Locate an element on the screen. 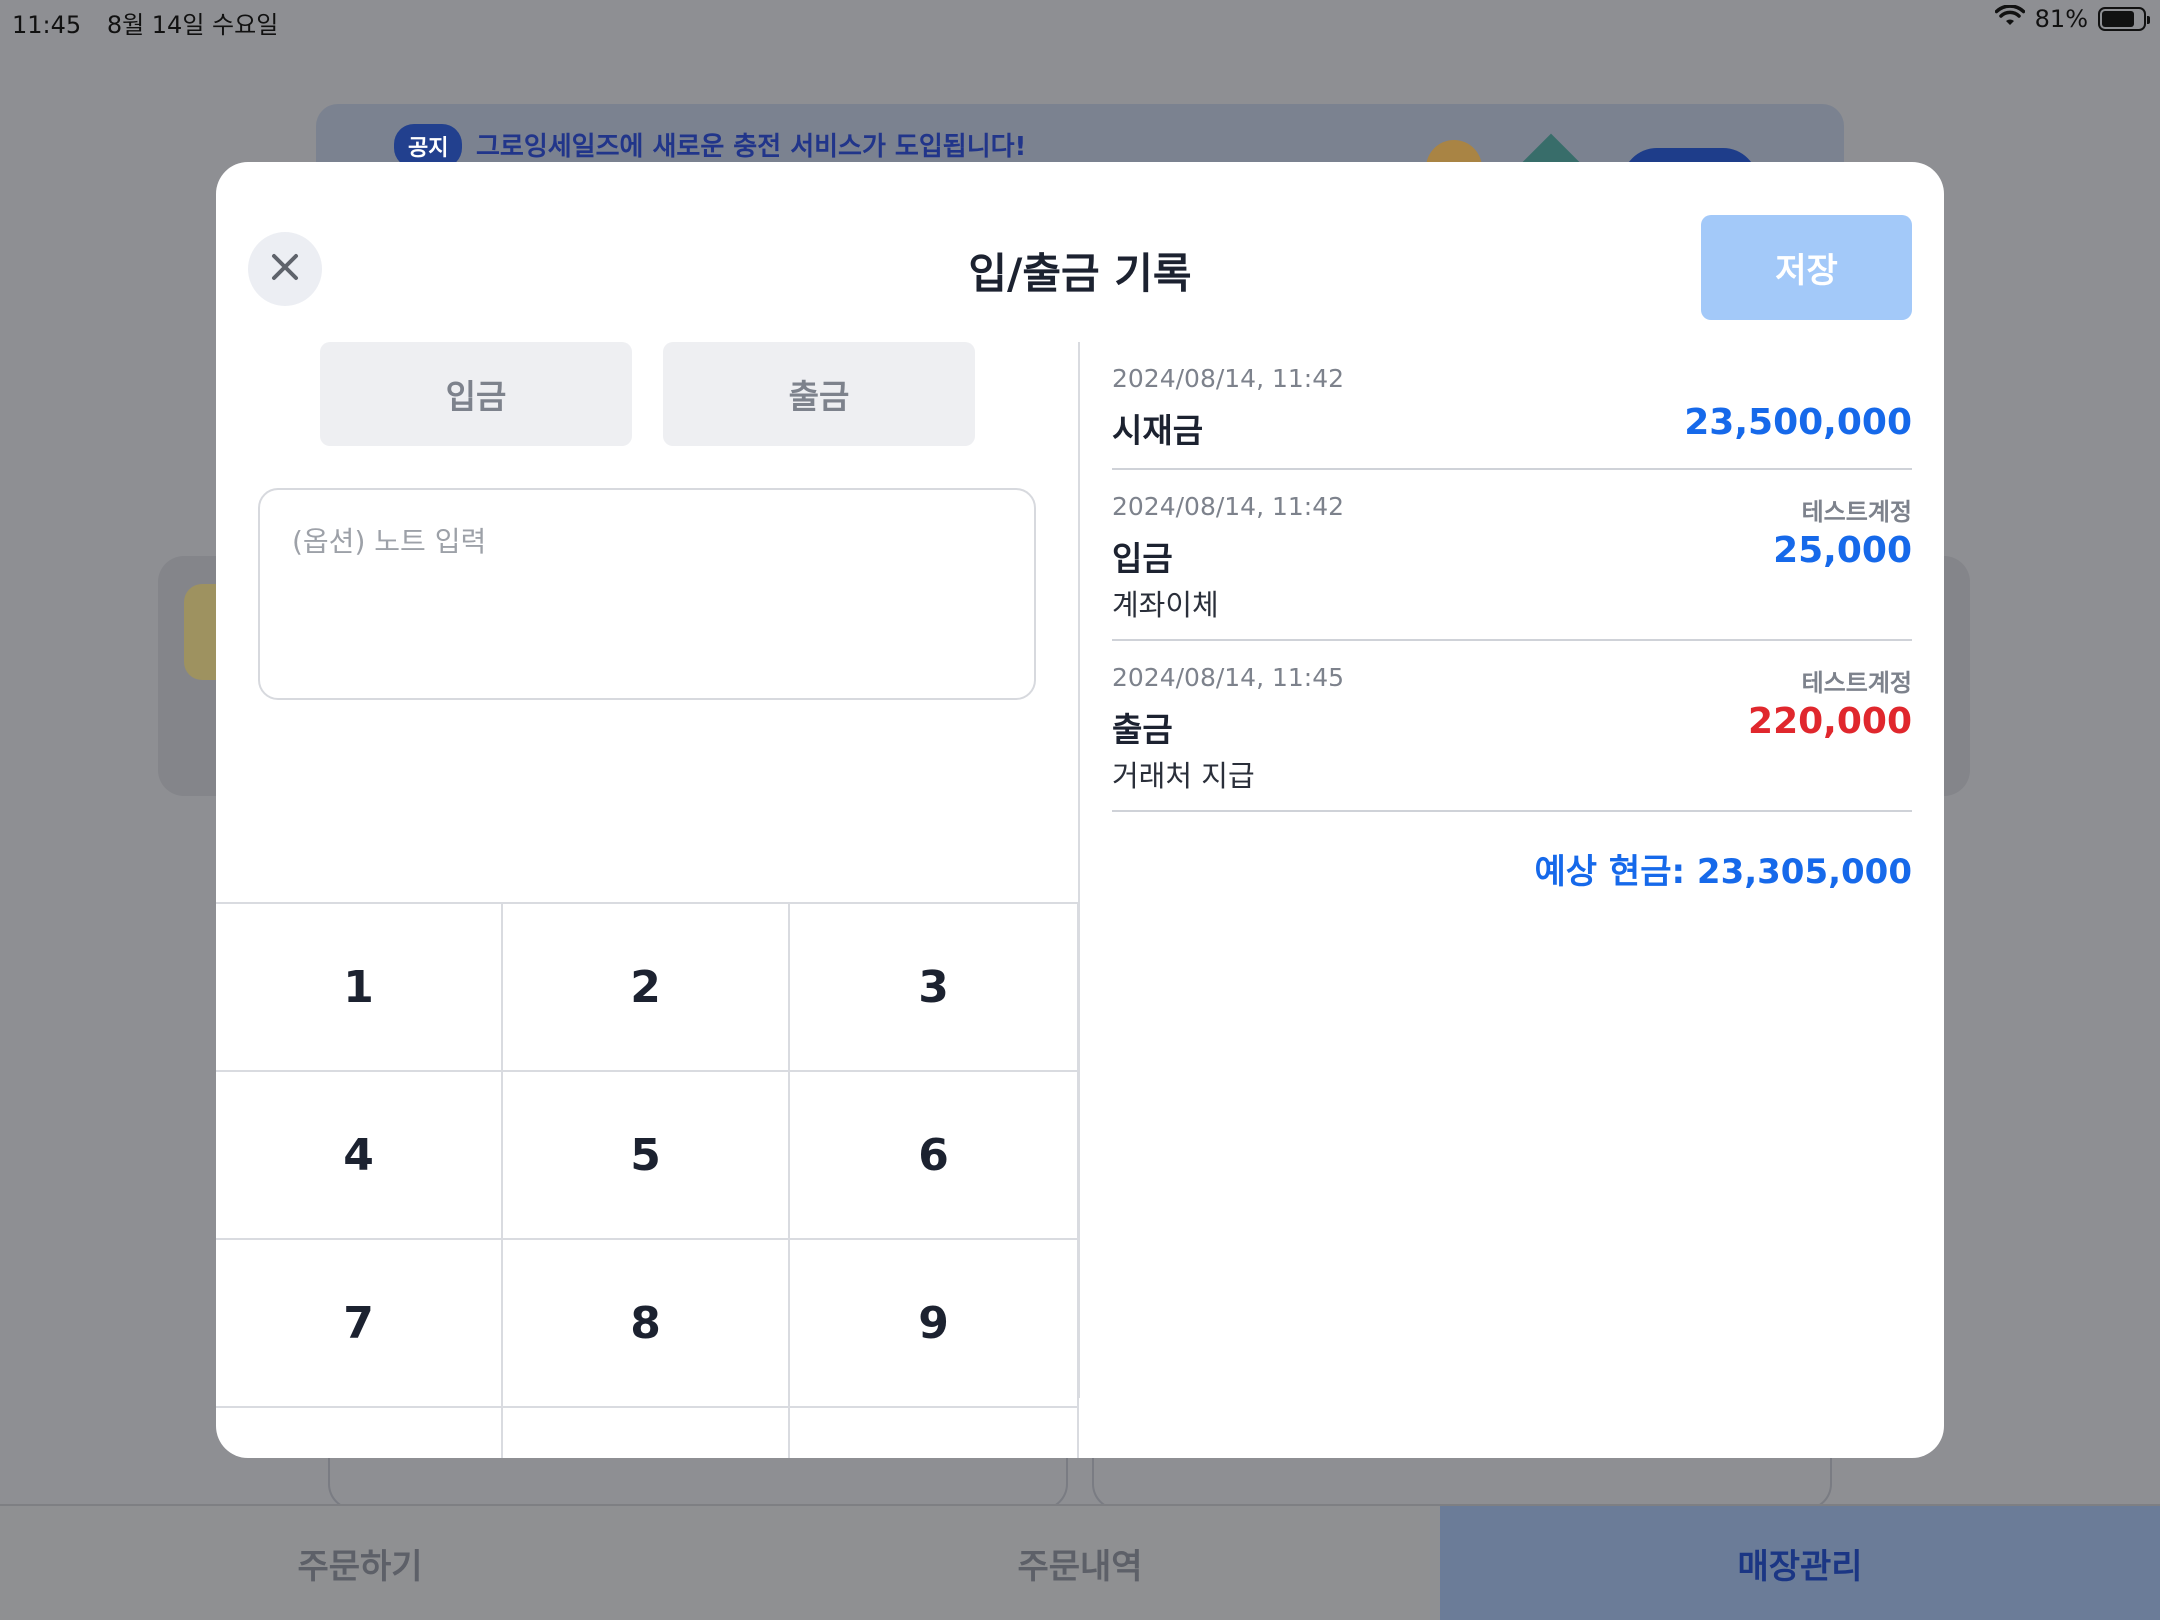  entry-amount: 25,000 is located at coordinates (1842, 550).